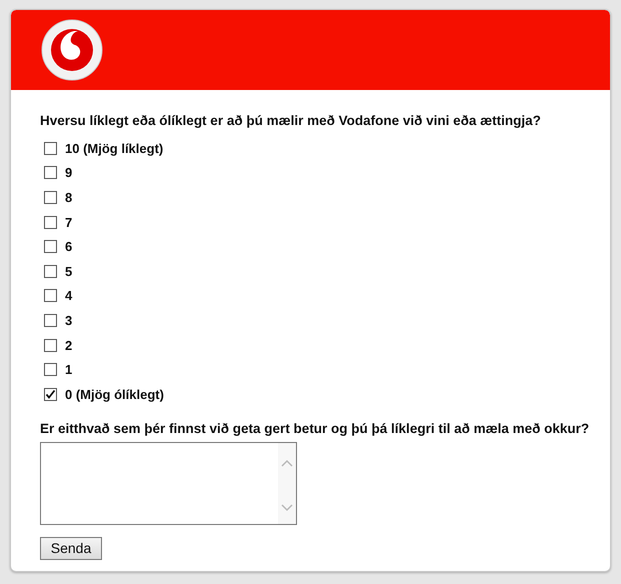 The image size is (621, 584). Describe the element at coordinates (114, 394) in the screenshot. I see `option-label: 0 (Mjög ólíklegt)` at that location.